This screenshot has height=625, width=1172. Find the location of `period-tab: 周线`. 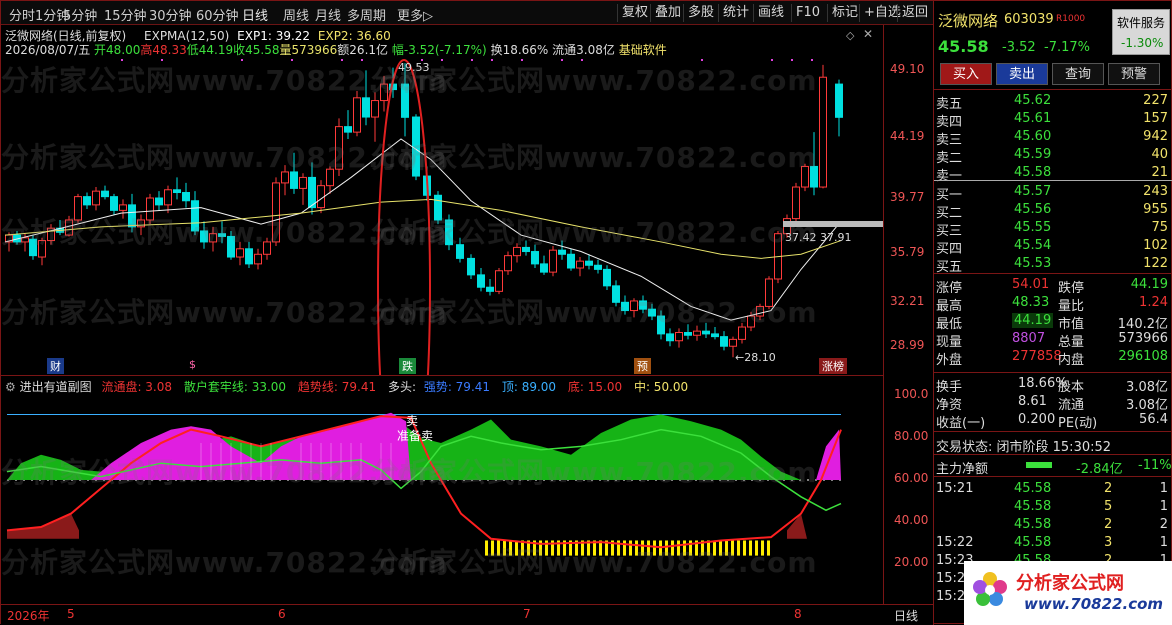

period-tab: 周线 is located at coordinates (296, 14).